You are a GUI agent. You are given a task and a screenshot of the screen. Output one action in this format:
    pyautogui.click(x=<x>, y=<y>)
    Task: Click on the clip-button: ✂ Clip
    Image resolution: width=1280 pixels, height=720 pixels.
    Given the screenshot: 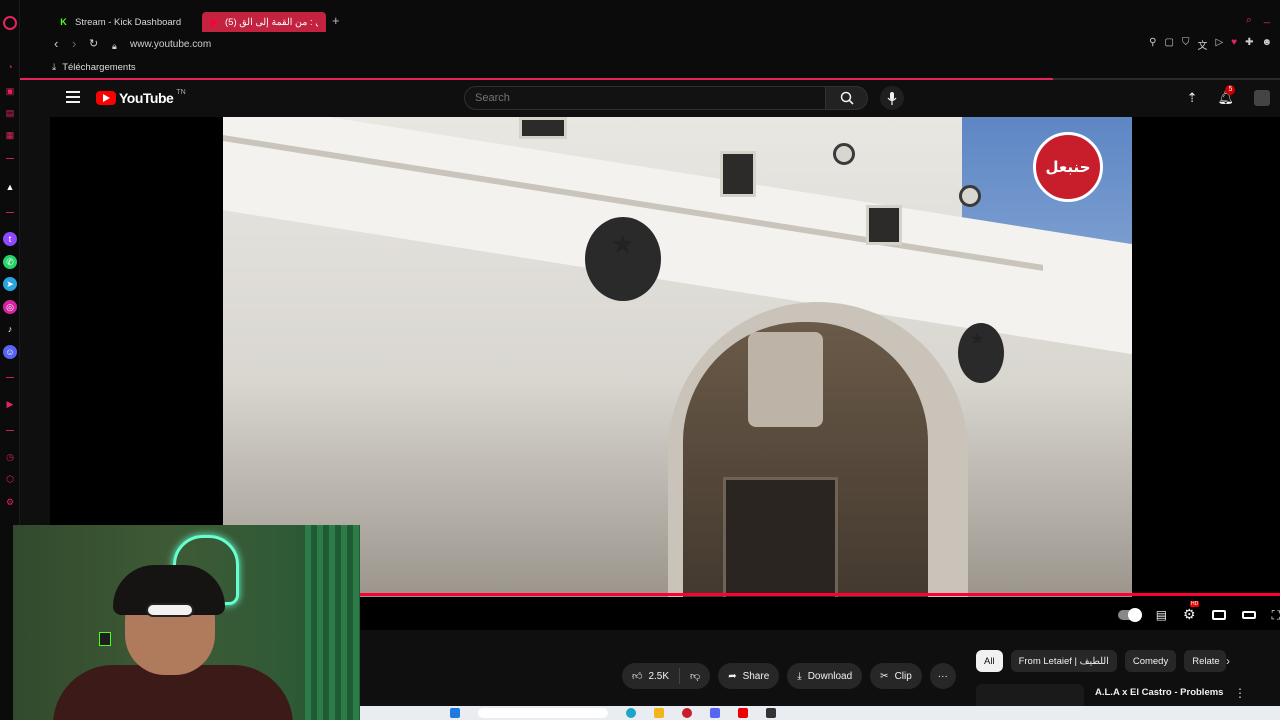 What is the action you would take?
    pyautogui.click(x=896, y=676)
    